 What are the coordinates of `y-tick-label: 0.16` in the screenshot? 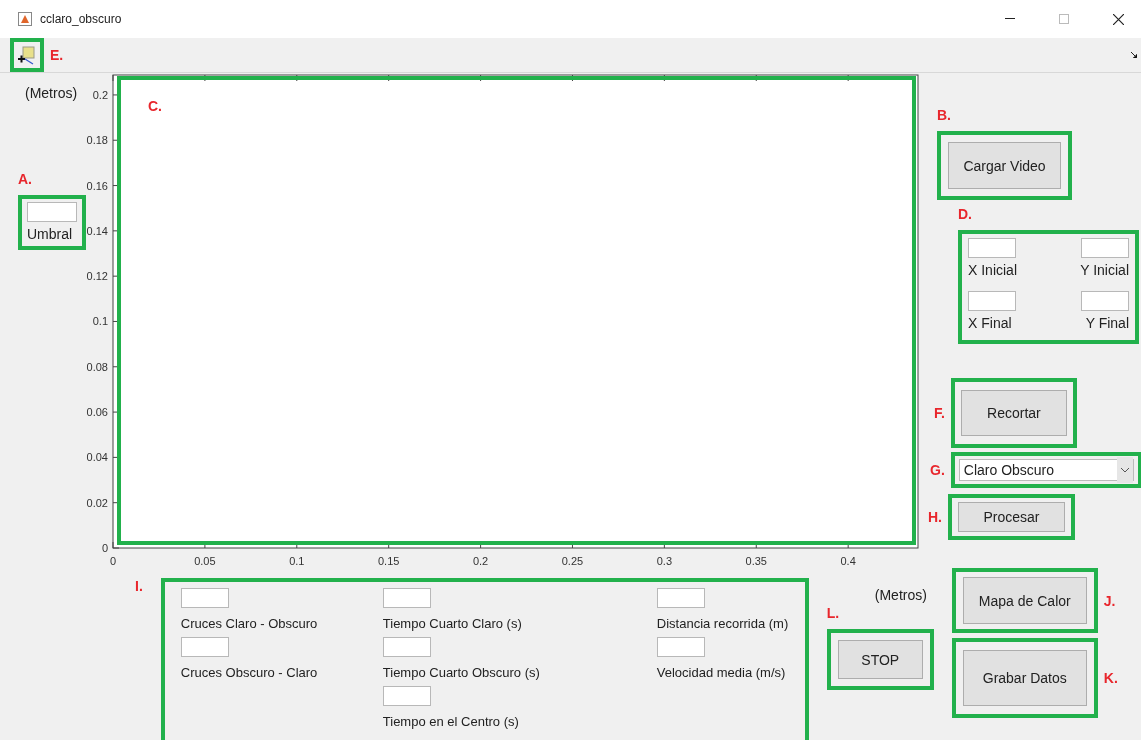 It's located at (97, 185).